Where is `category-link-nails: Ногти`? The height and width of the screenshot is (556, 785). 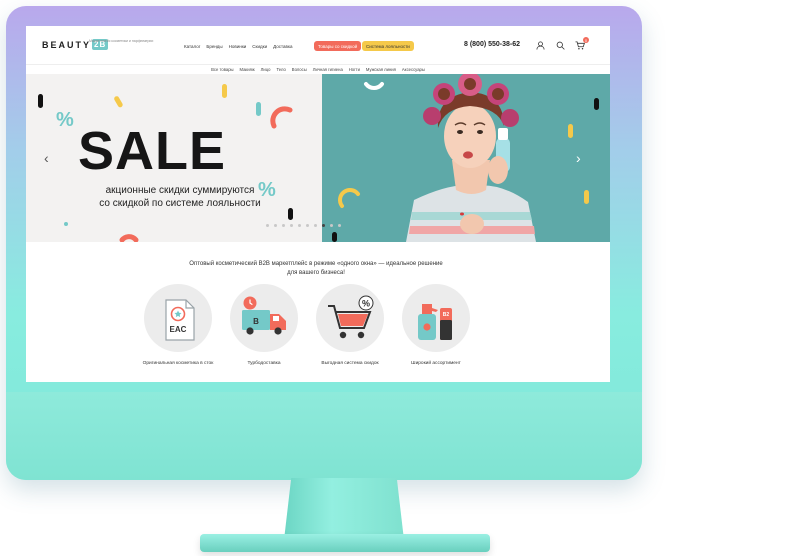
category-link-nails: Ногти is located at coordinates (354, 69).